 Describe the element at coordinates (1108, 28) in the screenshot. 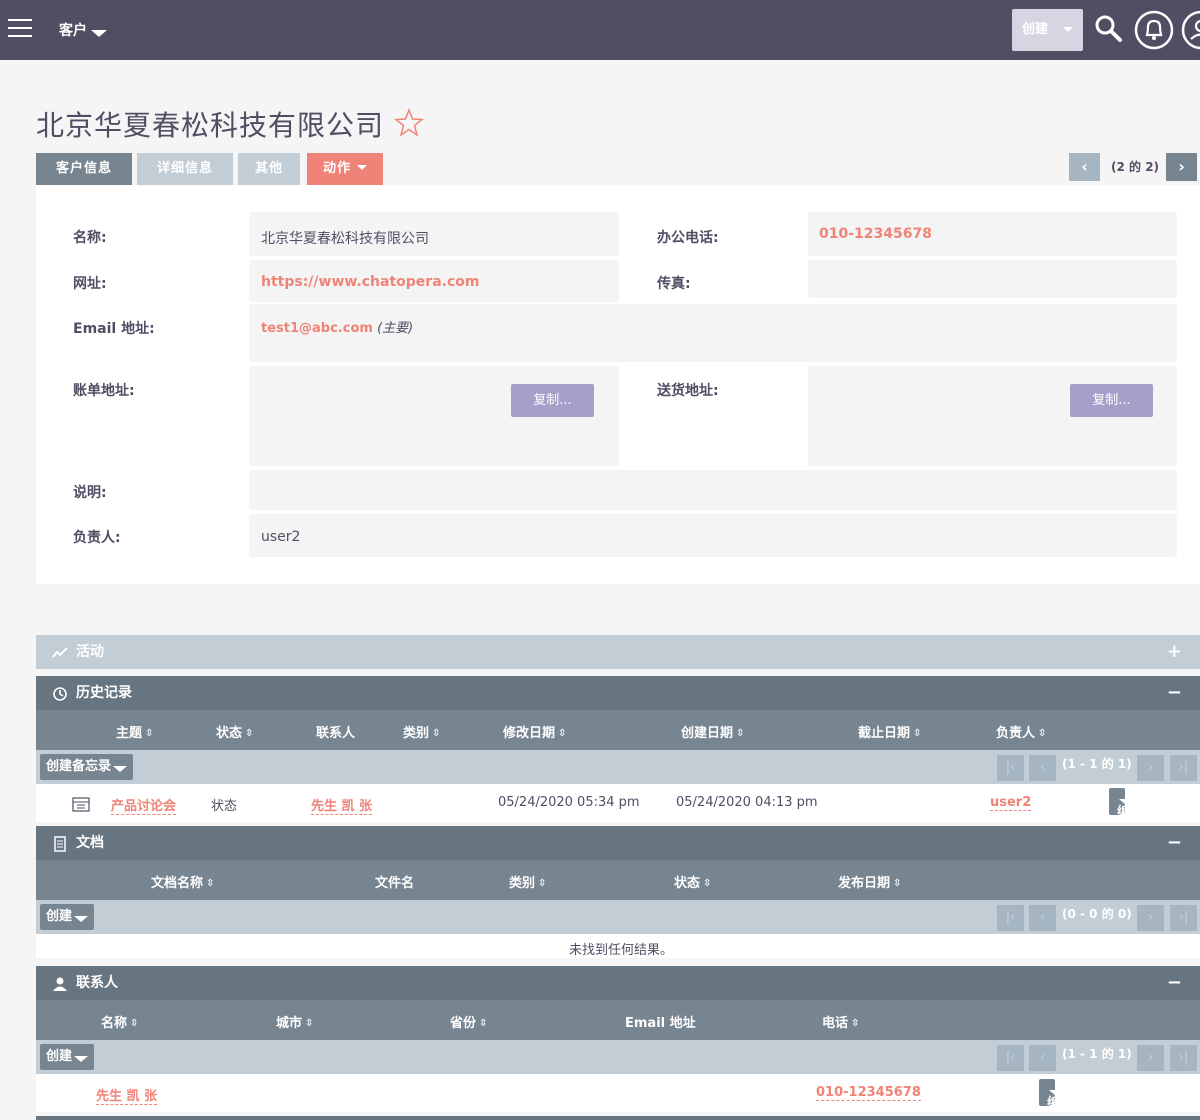

I see `search-icon` at that location.